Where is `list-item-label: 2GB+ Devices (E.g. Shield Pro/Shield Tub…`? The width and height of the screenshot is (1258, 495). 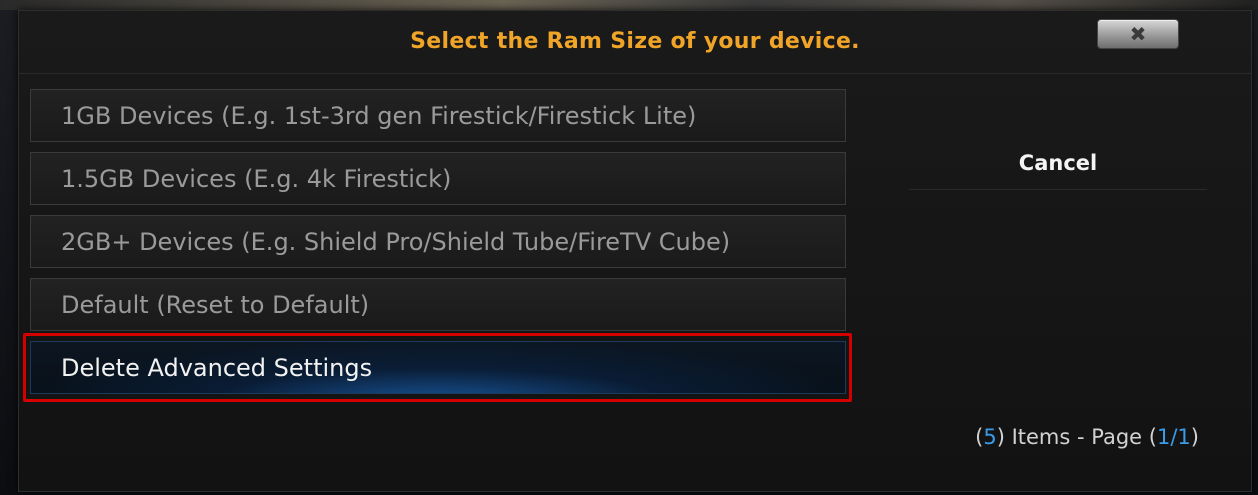 list-item-label: 2GB+ Devices (E.g. Shield Pro/Shield Tub… is located at coordinates (396, 242).